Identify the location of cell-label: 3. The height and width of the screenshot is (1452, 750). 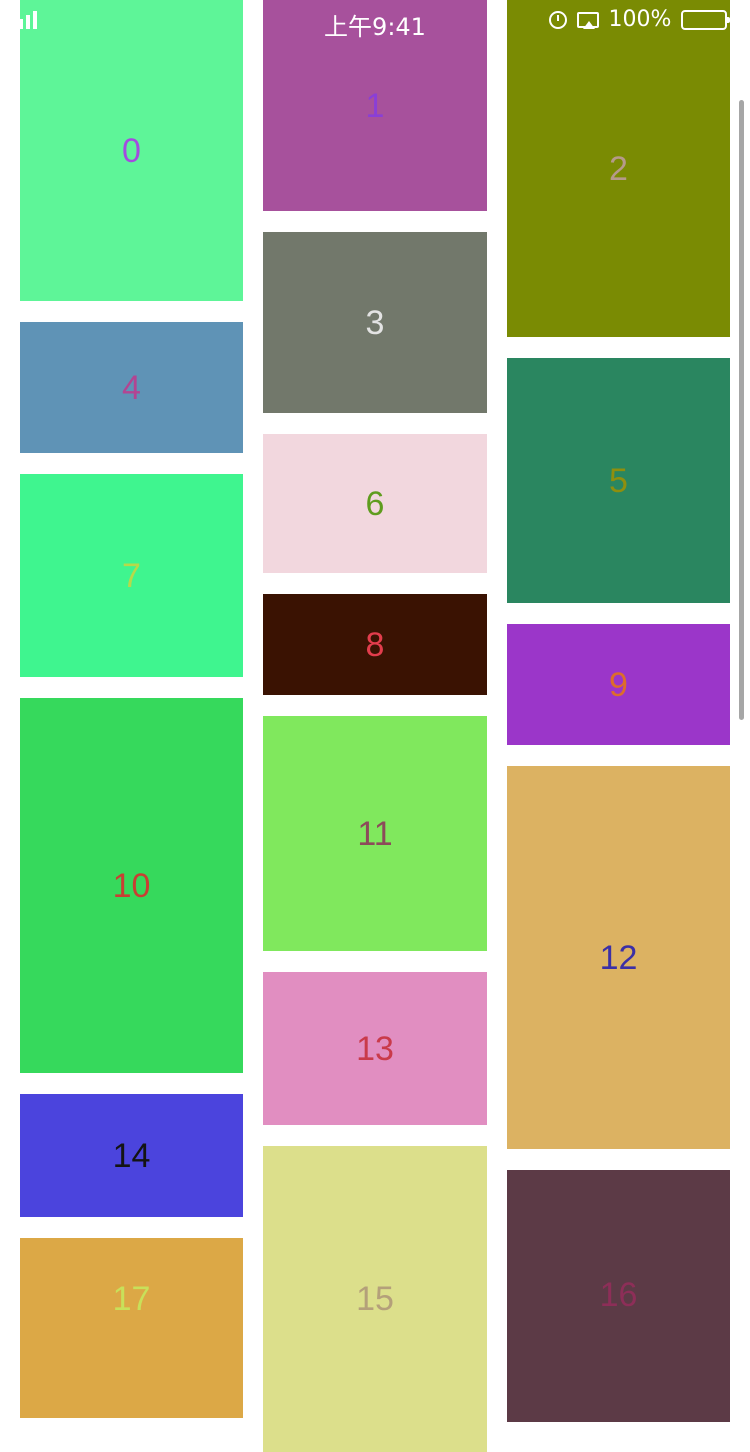
(375, 322).